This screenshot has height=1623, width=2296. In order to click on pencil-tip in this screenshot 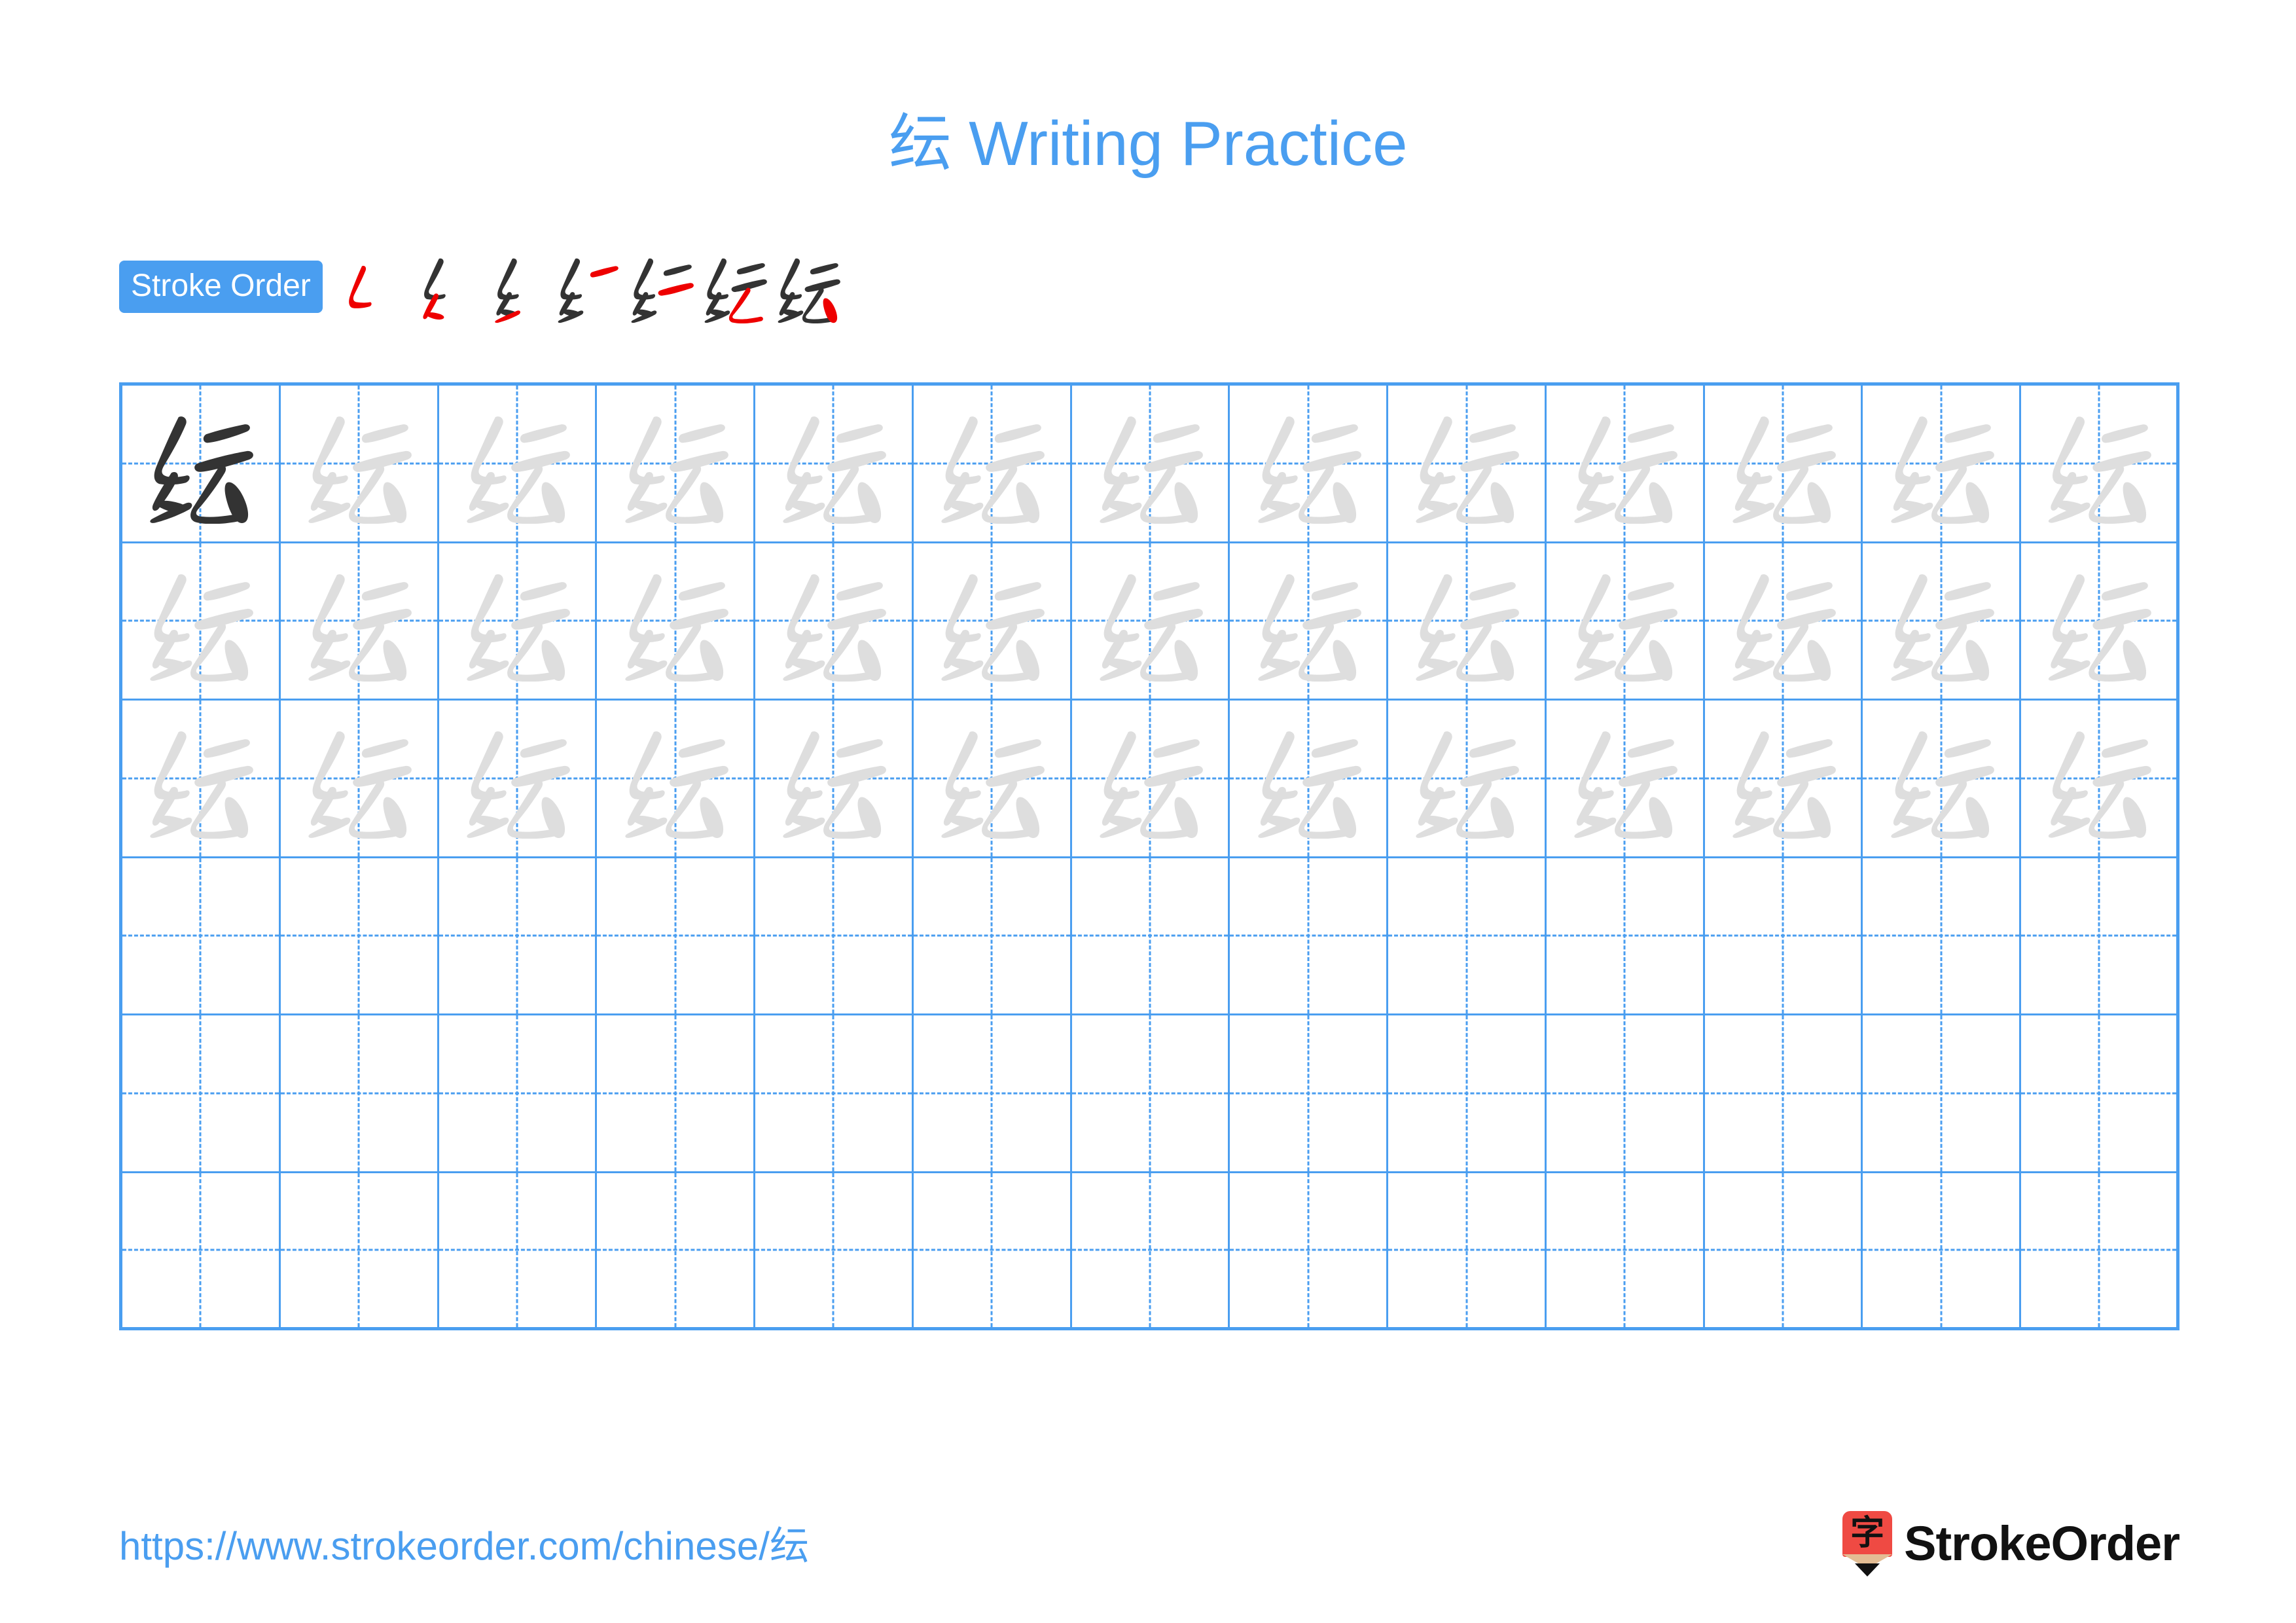, I will do `click(1868, 1570)`.